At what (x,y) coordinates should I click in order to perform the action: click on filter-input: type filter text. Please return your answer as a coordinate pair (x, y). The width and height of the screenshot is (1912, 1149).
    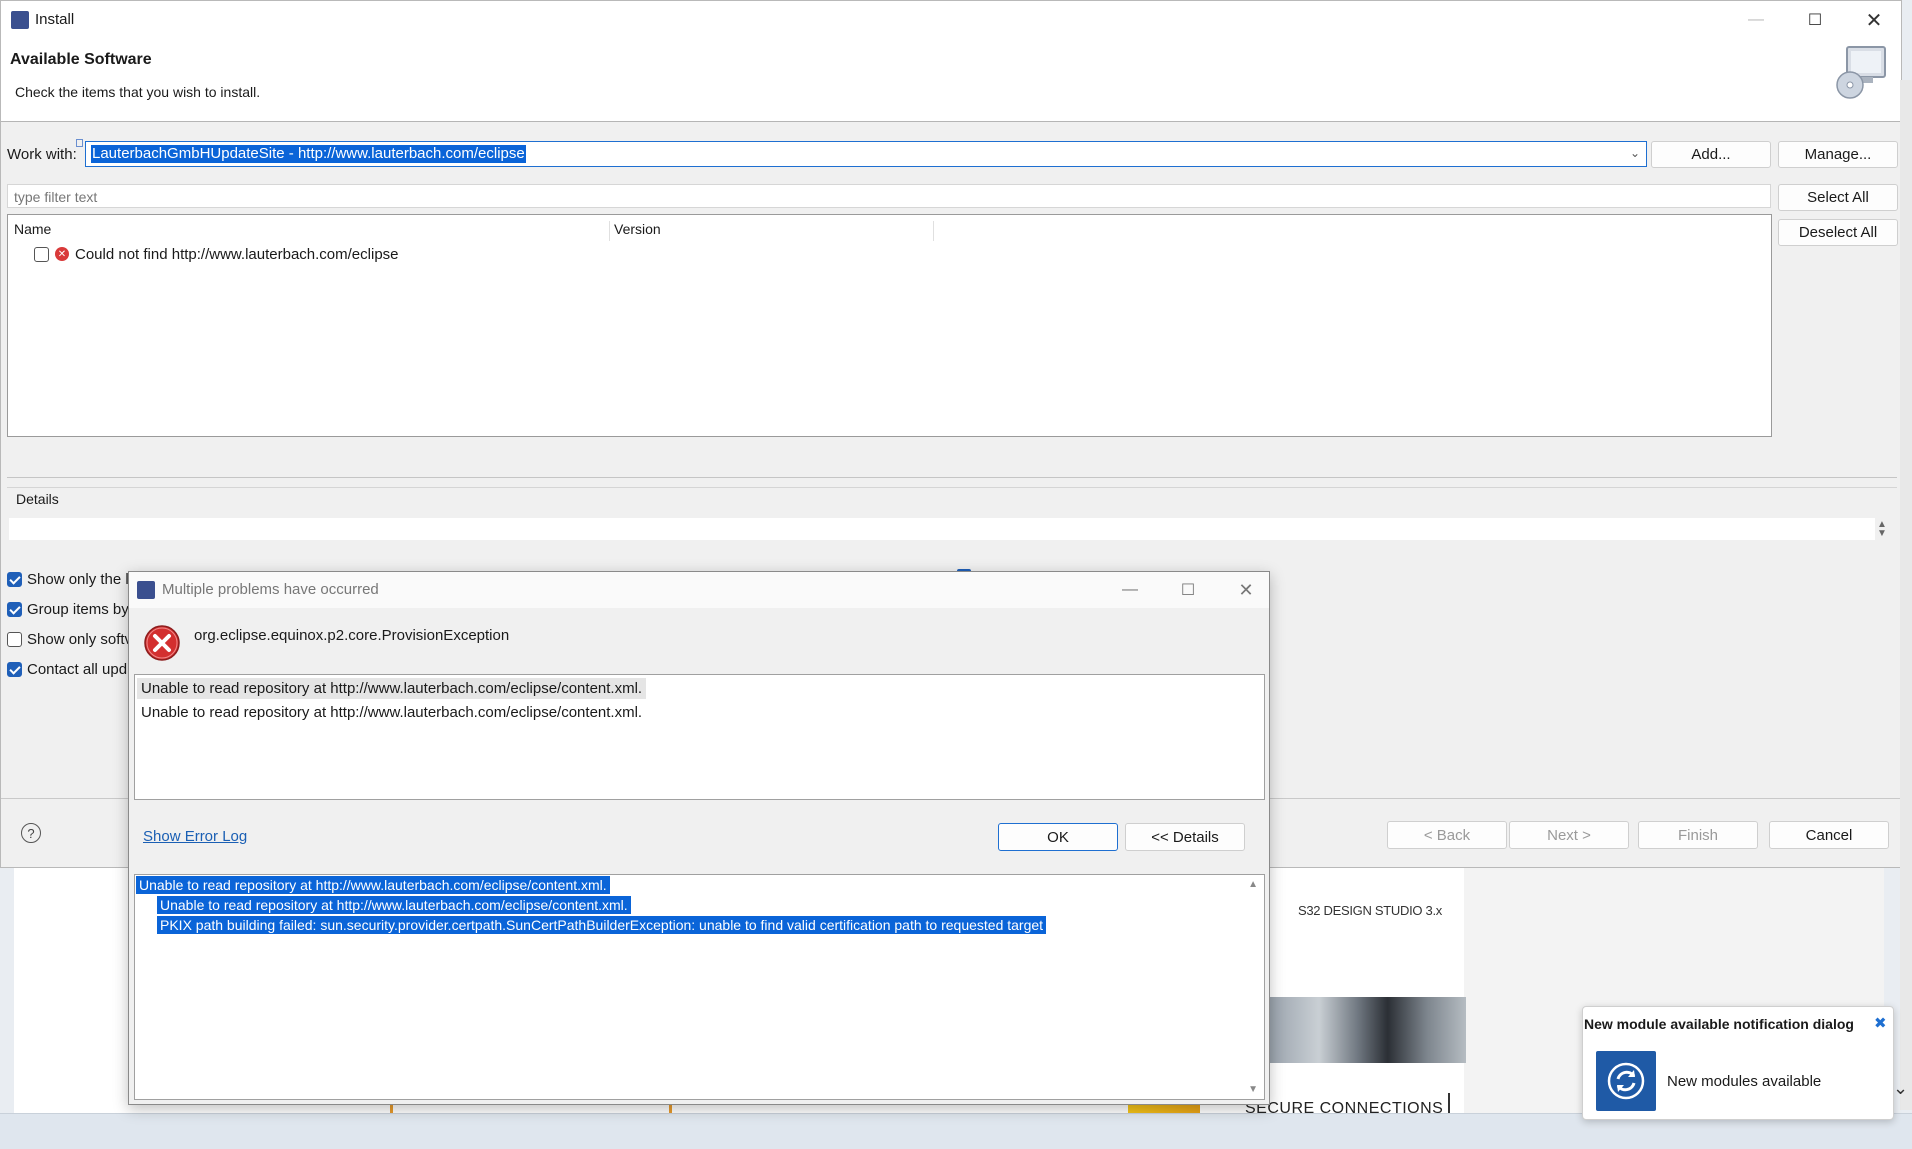
    Looking at the image, I should click on (889, 196).